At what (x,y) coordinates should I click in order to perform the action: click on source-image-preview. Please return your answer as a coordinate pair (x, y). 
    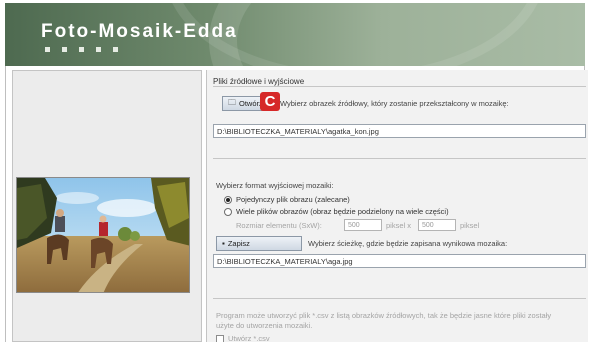
    Looking at the image, I should click on (103, 235).